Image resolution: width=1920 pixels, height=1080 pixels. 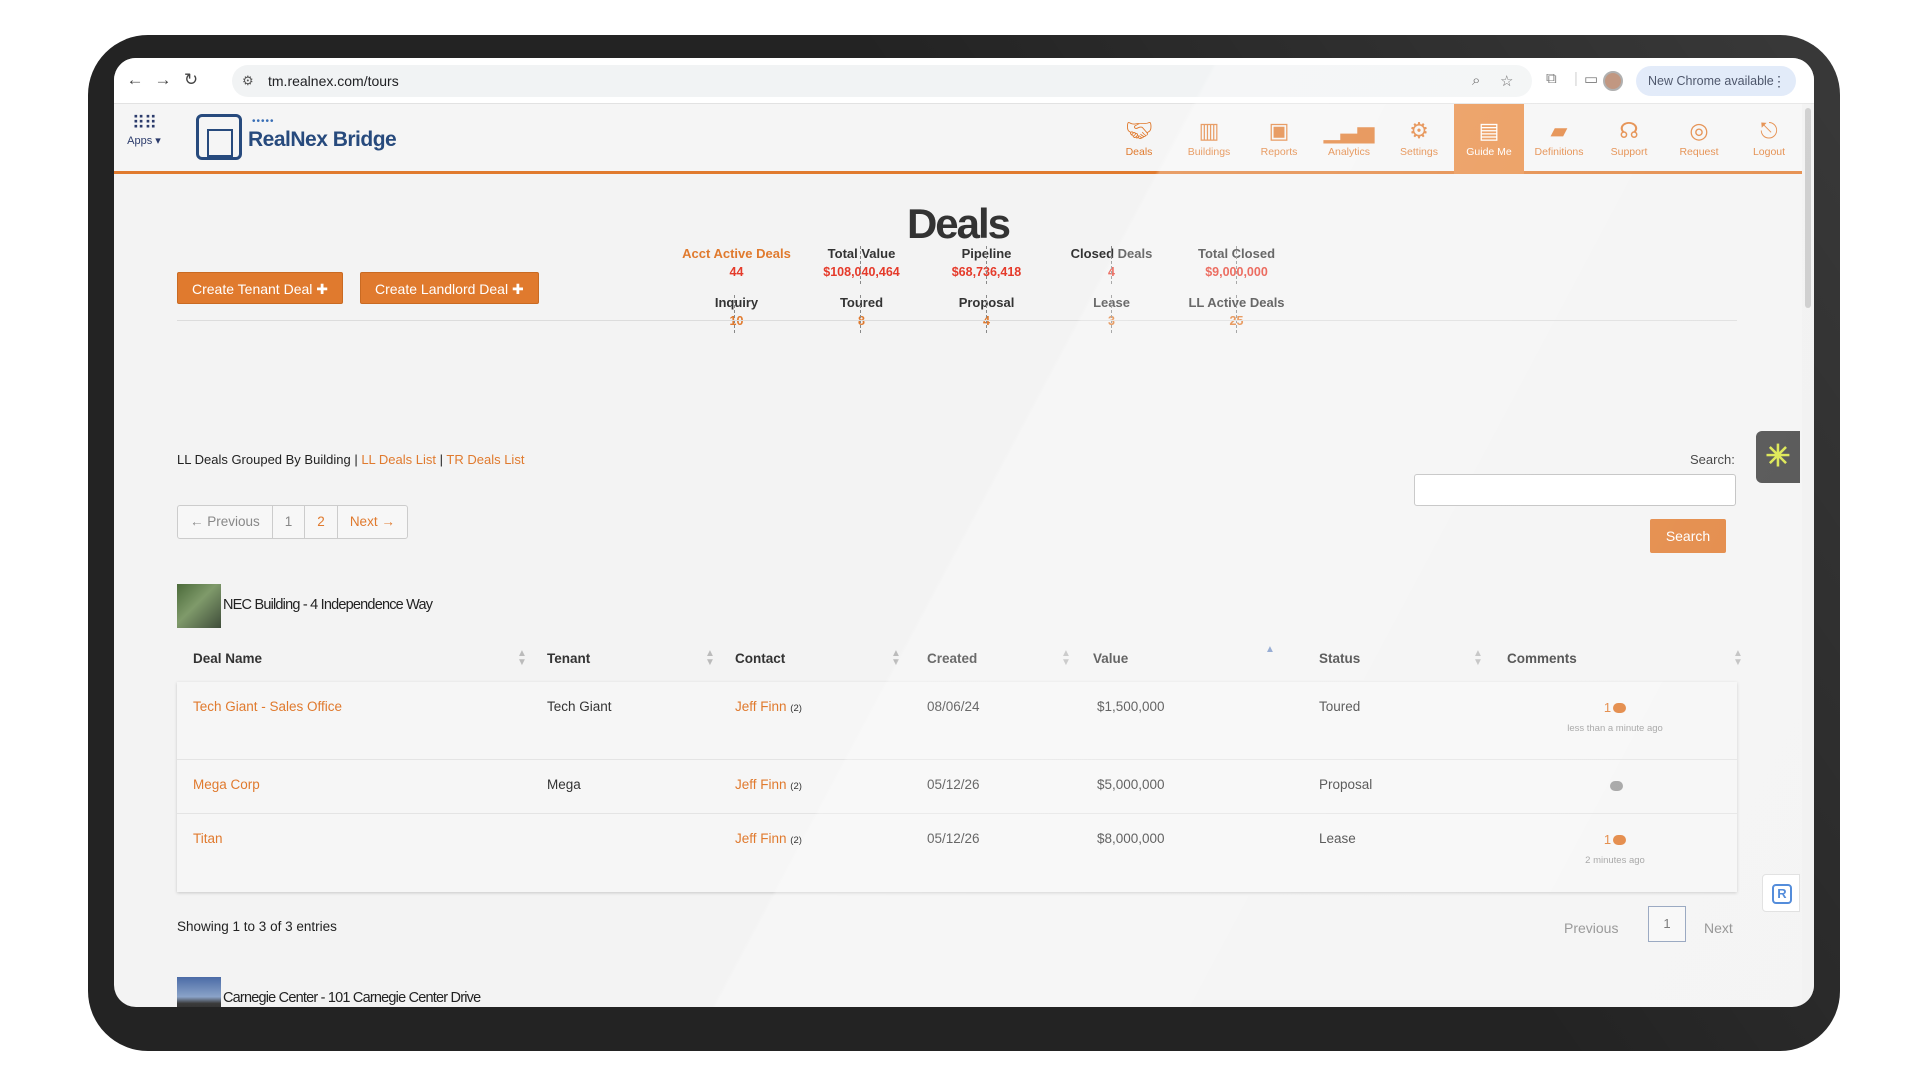 I want to click on tenant-cell: Tech Giant, so click(x=579, y=706).